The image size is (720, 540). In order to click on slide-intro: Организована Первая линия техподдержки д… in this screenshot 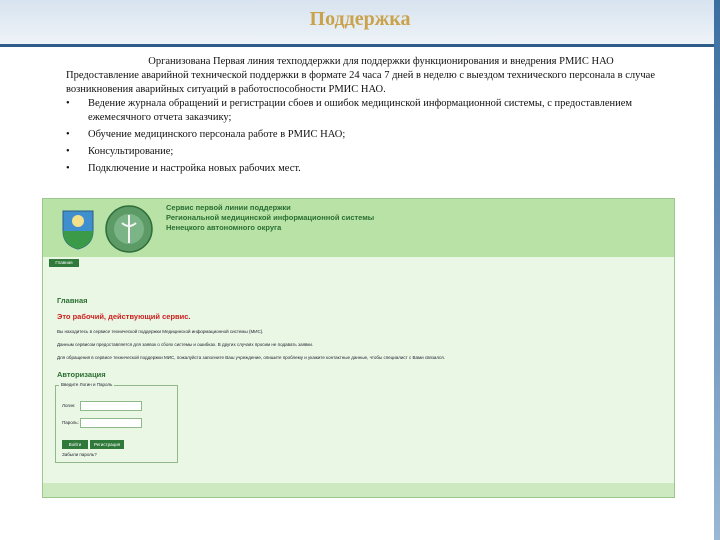, I will do `click(381, 61)`.